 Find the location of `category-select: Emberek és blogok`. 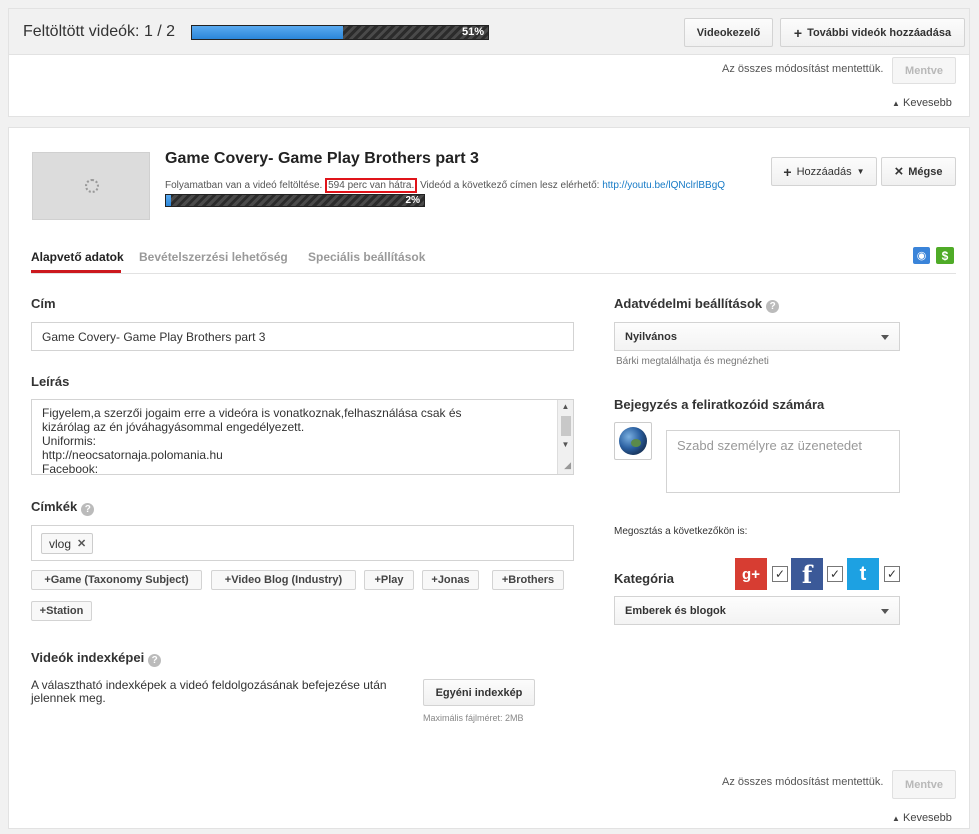

category-select: Emberek és blogok is located at coordinates (757, 610).